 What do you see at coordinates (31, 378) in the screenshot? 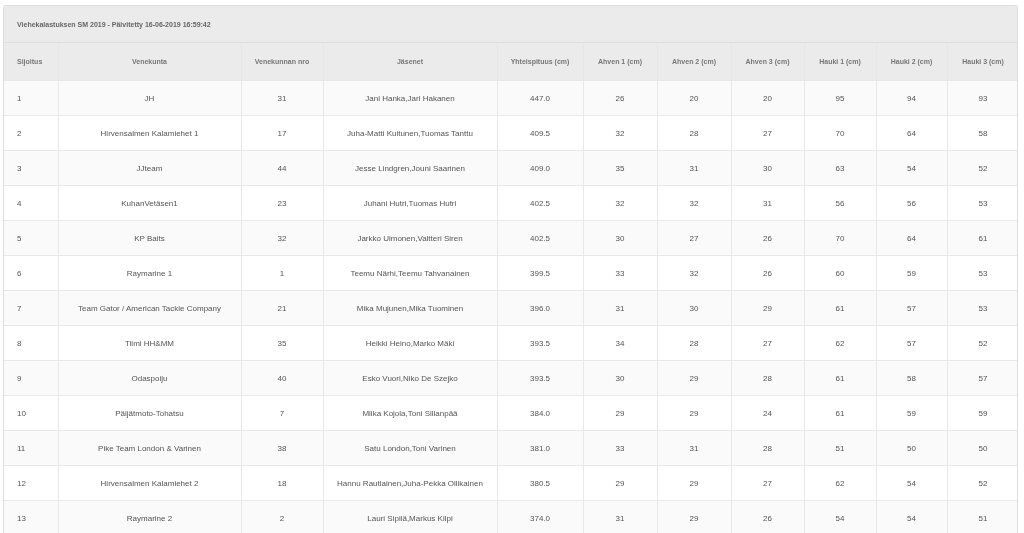
I see `table-cell: 9` at bounding box center [31, 378].